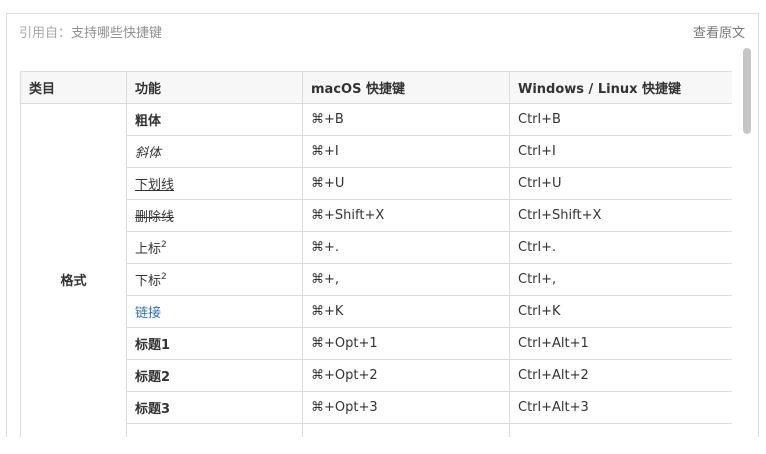 The width and height of the screenshot is (766, 454). I want to click on feature-label: 下划线, so click(155, 185).